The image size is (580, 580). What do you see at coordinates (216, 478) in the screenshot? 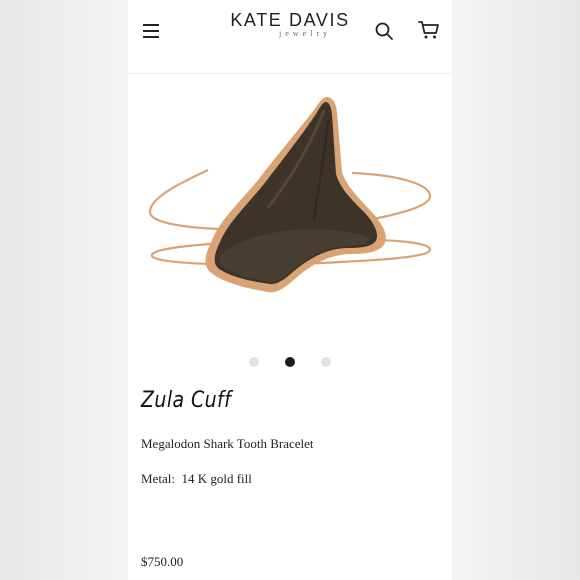
I see `metal-value: 14 K gold fill` at bounding box center [216, 478].